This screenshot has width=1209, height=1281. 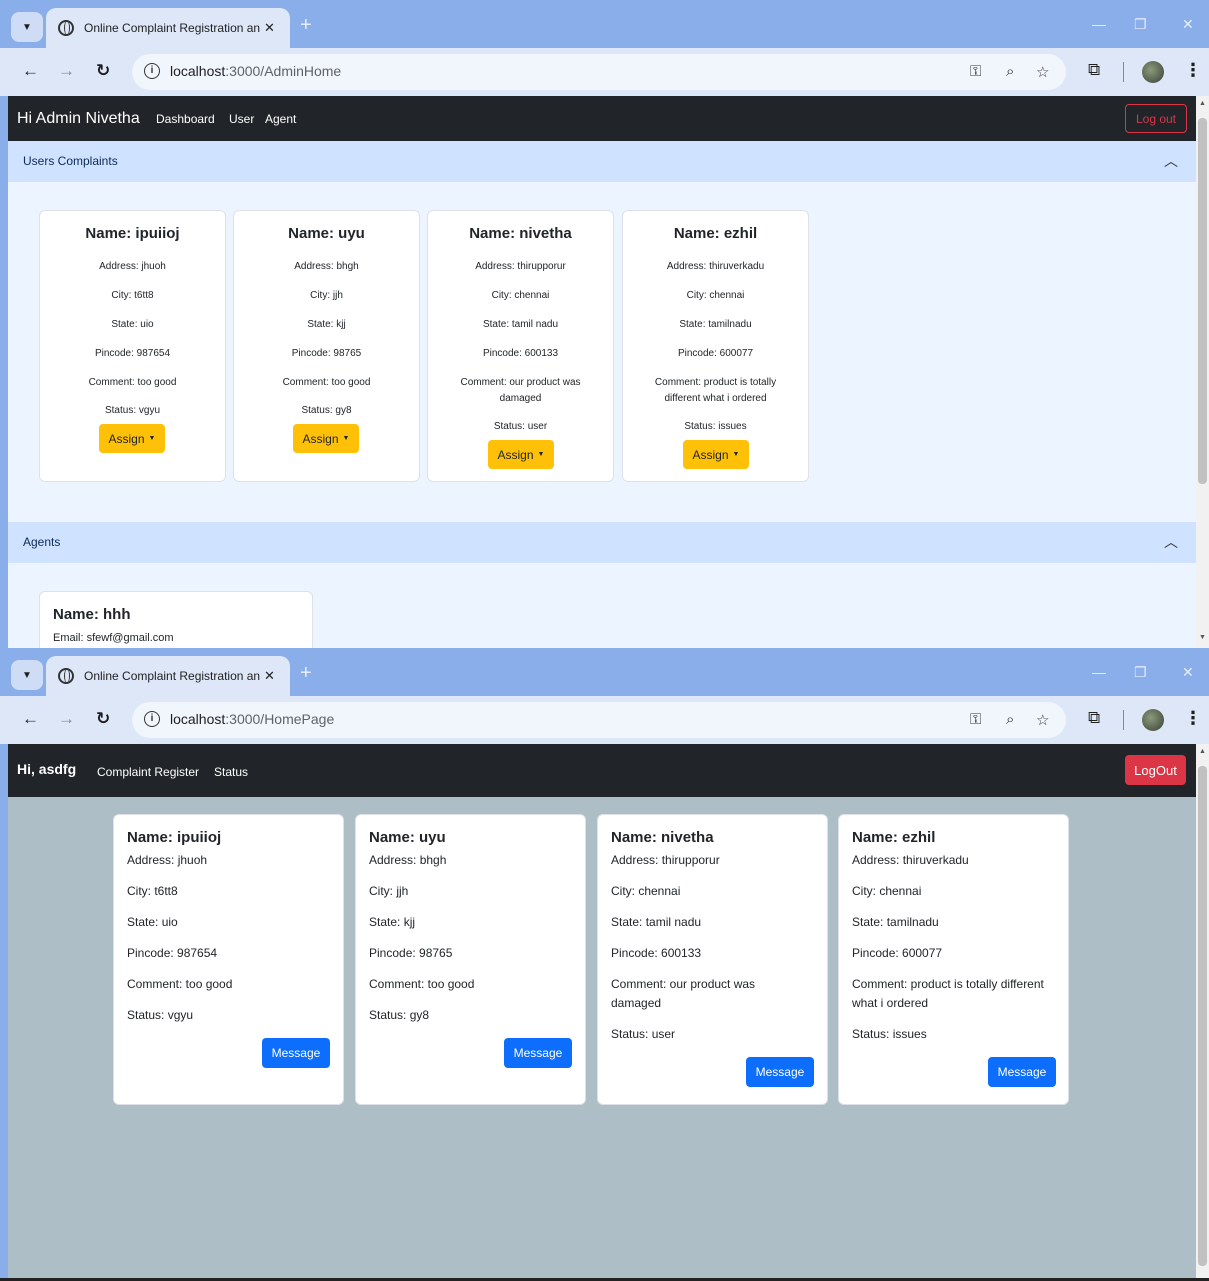 I want to click on scroll-down-icon: ▼, so click(x=1202, y=637).